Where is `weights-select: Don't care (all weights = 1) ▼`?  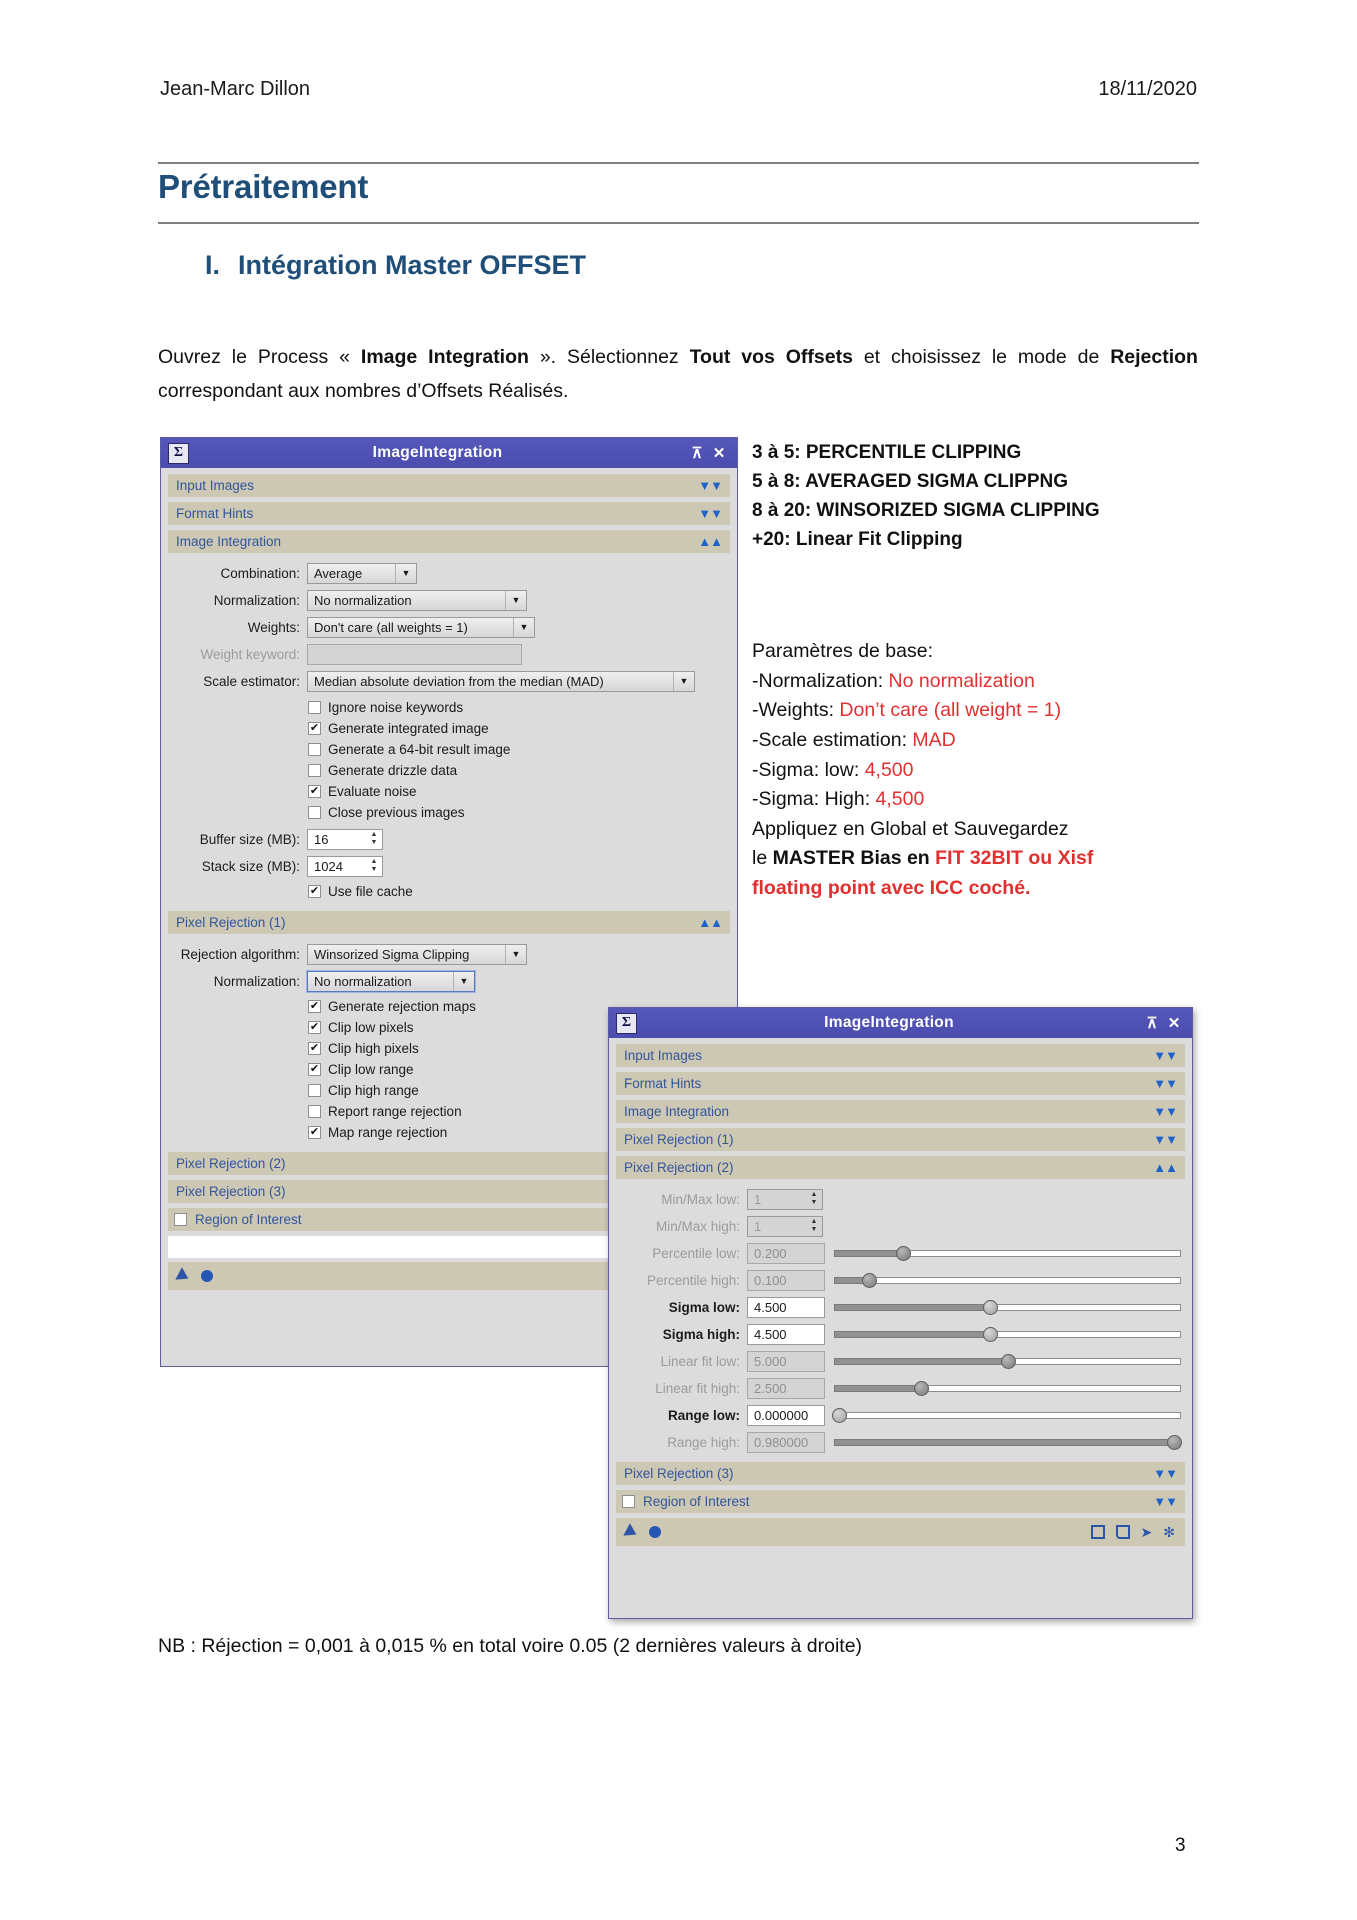
weights-select: Don't care (all weights = 1) ▼ is located at coordinates (421, 627).